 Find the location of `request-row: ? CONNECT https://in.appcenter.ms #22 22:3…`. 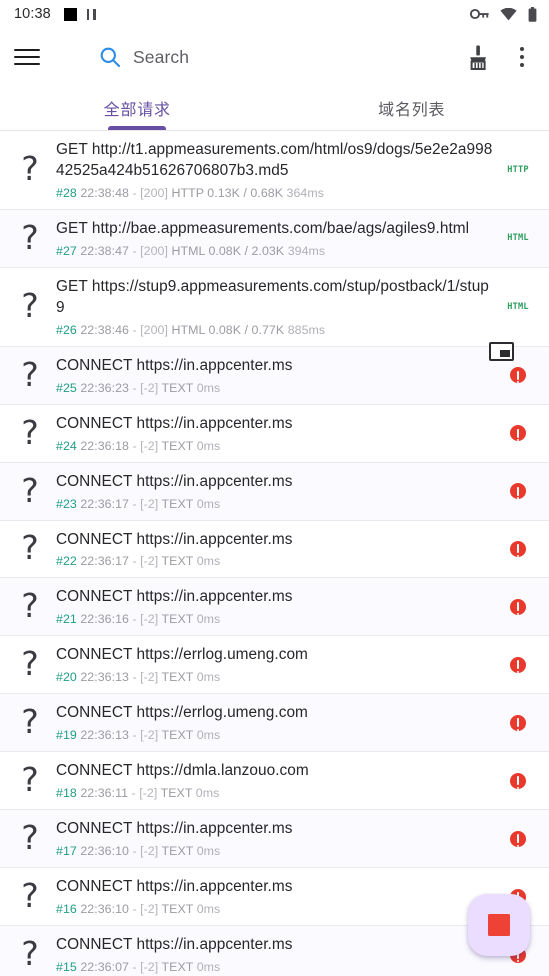

request-row: ? CONNECT https://in.appcenter.ms #22 22:3… is located at coordinates (274, 549).